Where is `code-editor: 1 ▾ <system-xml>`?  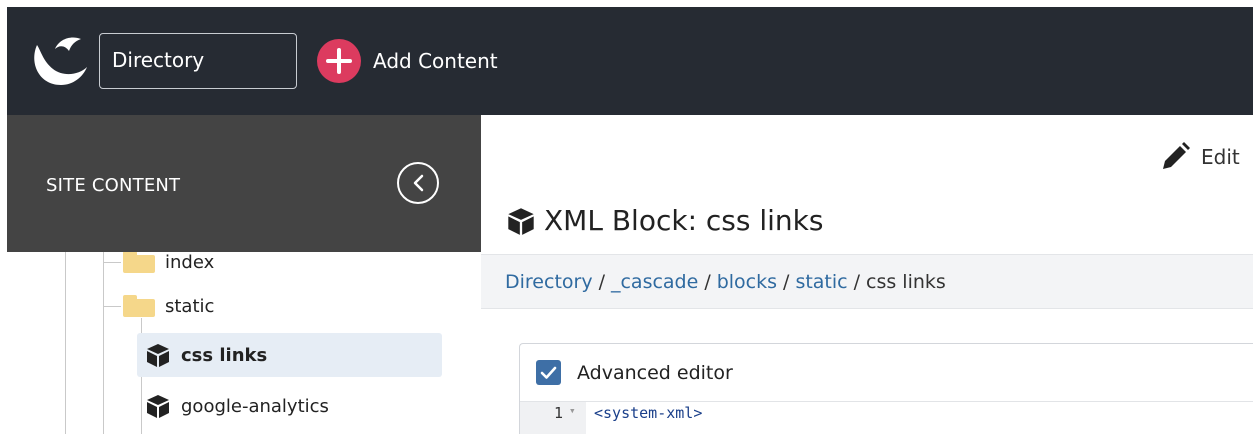
code-editor: 1 ▾ <system-xml> is located at coordinates (886, 417).